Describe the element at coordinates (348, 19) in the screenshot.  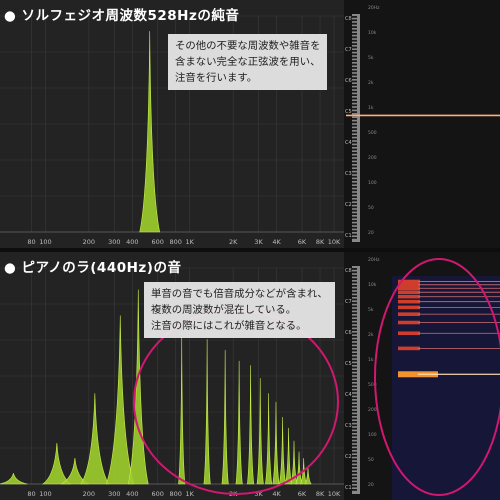
I see `octave-label: C8` at that location.